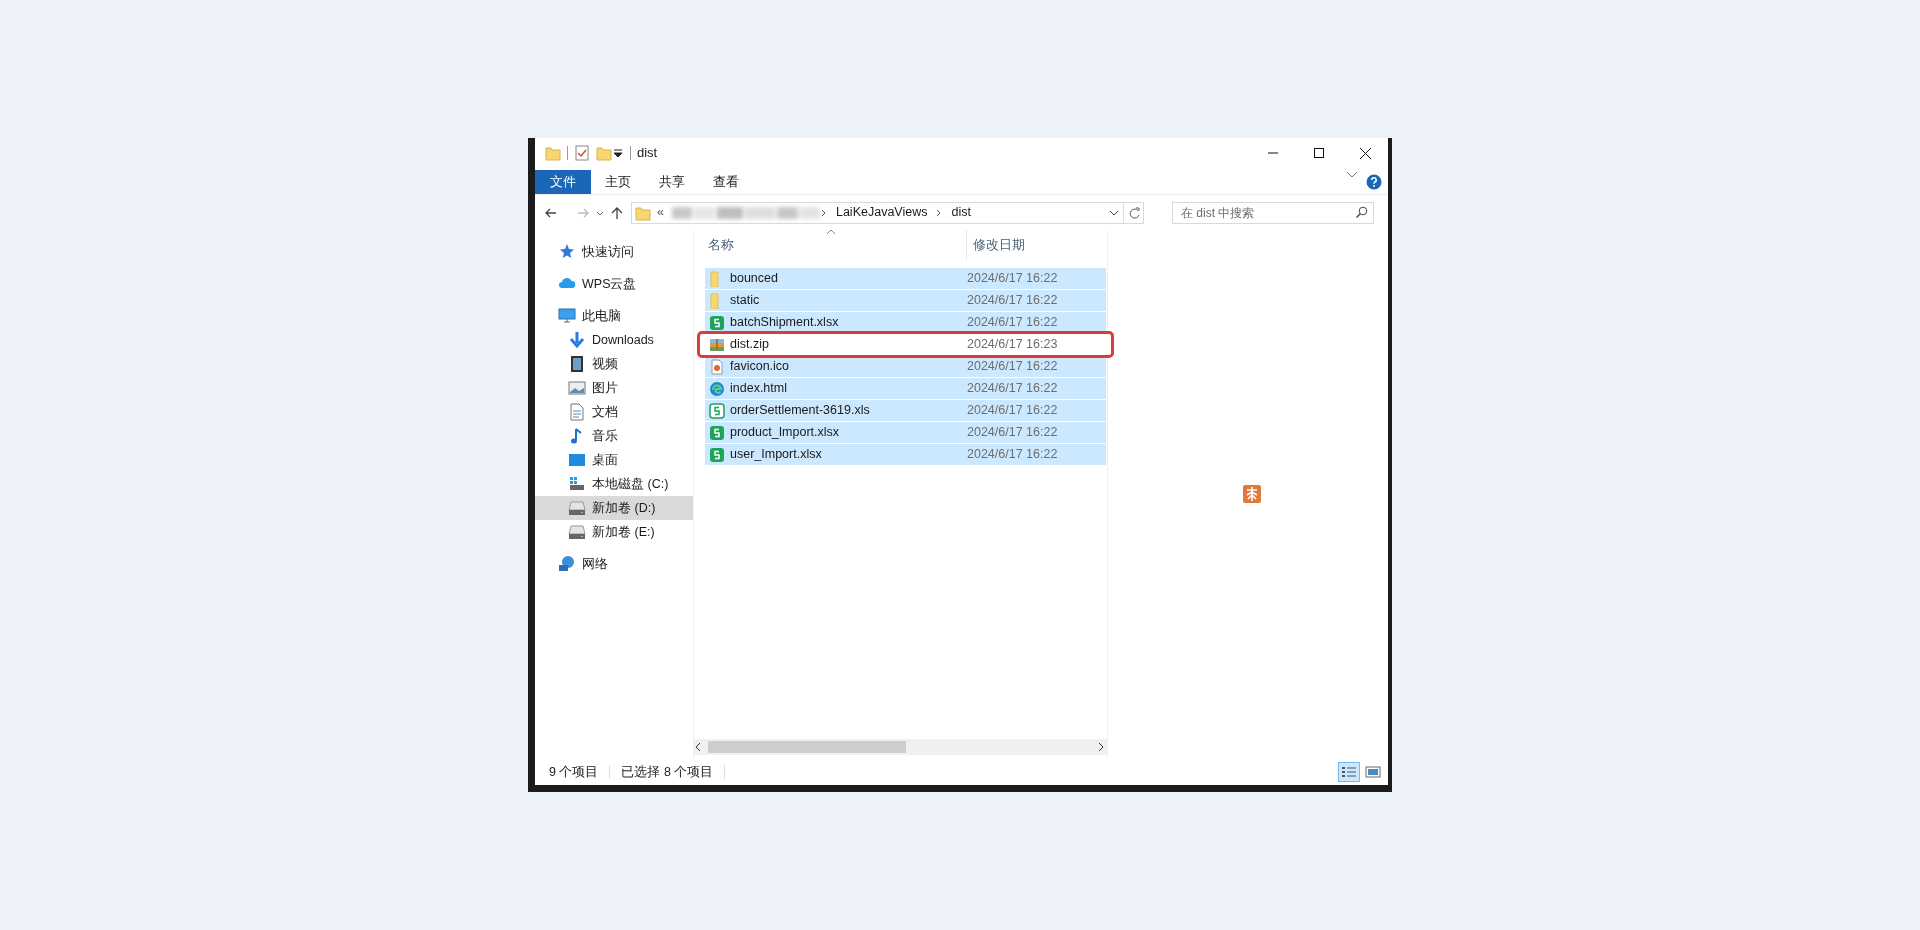 This screenshot has width=1920, height=930. What do you see at coordinates (614, 284) in the screenshot?
I see `sidebar-item: WPS云盘` at bounding box center [614, 284].